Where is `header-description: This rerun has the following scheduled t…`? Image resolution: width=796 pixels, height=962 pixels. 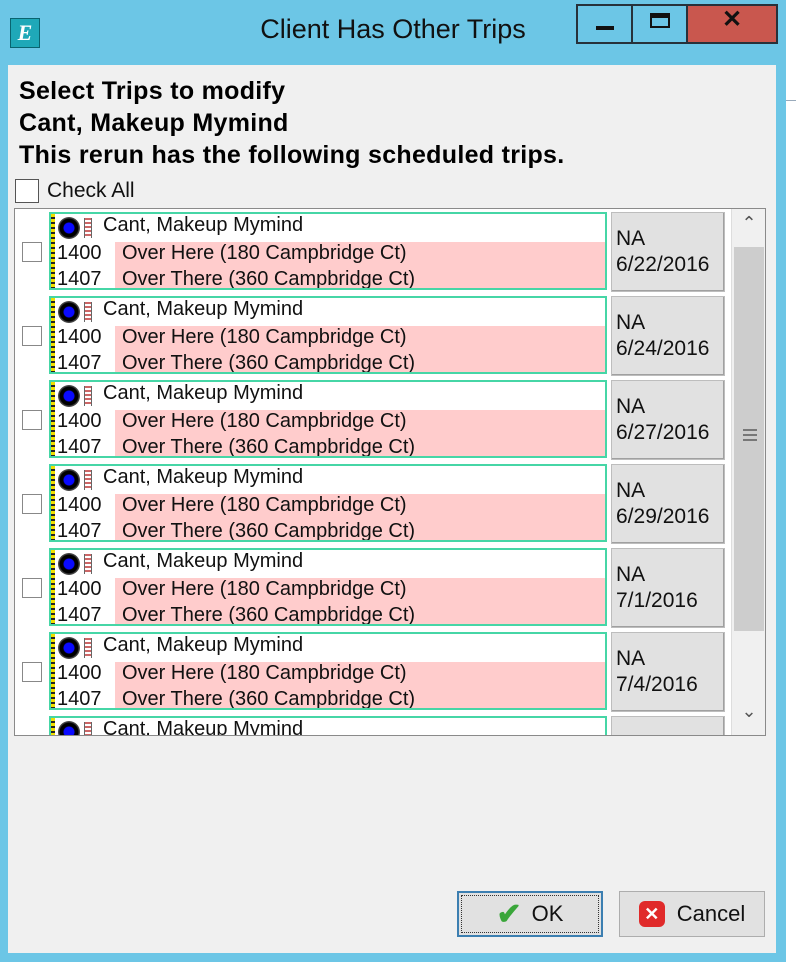
header-description: This rerun has the following scheduled t… is located at coordinates (292, 155).